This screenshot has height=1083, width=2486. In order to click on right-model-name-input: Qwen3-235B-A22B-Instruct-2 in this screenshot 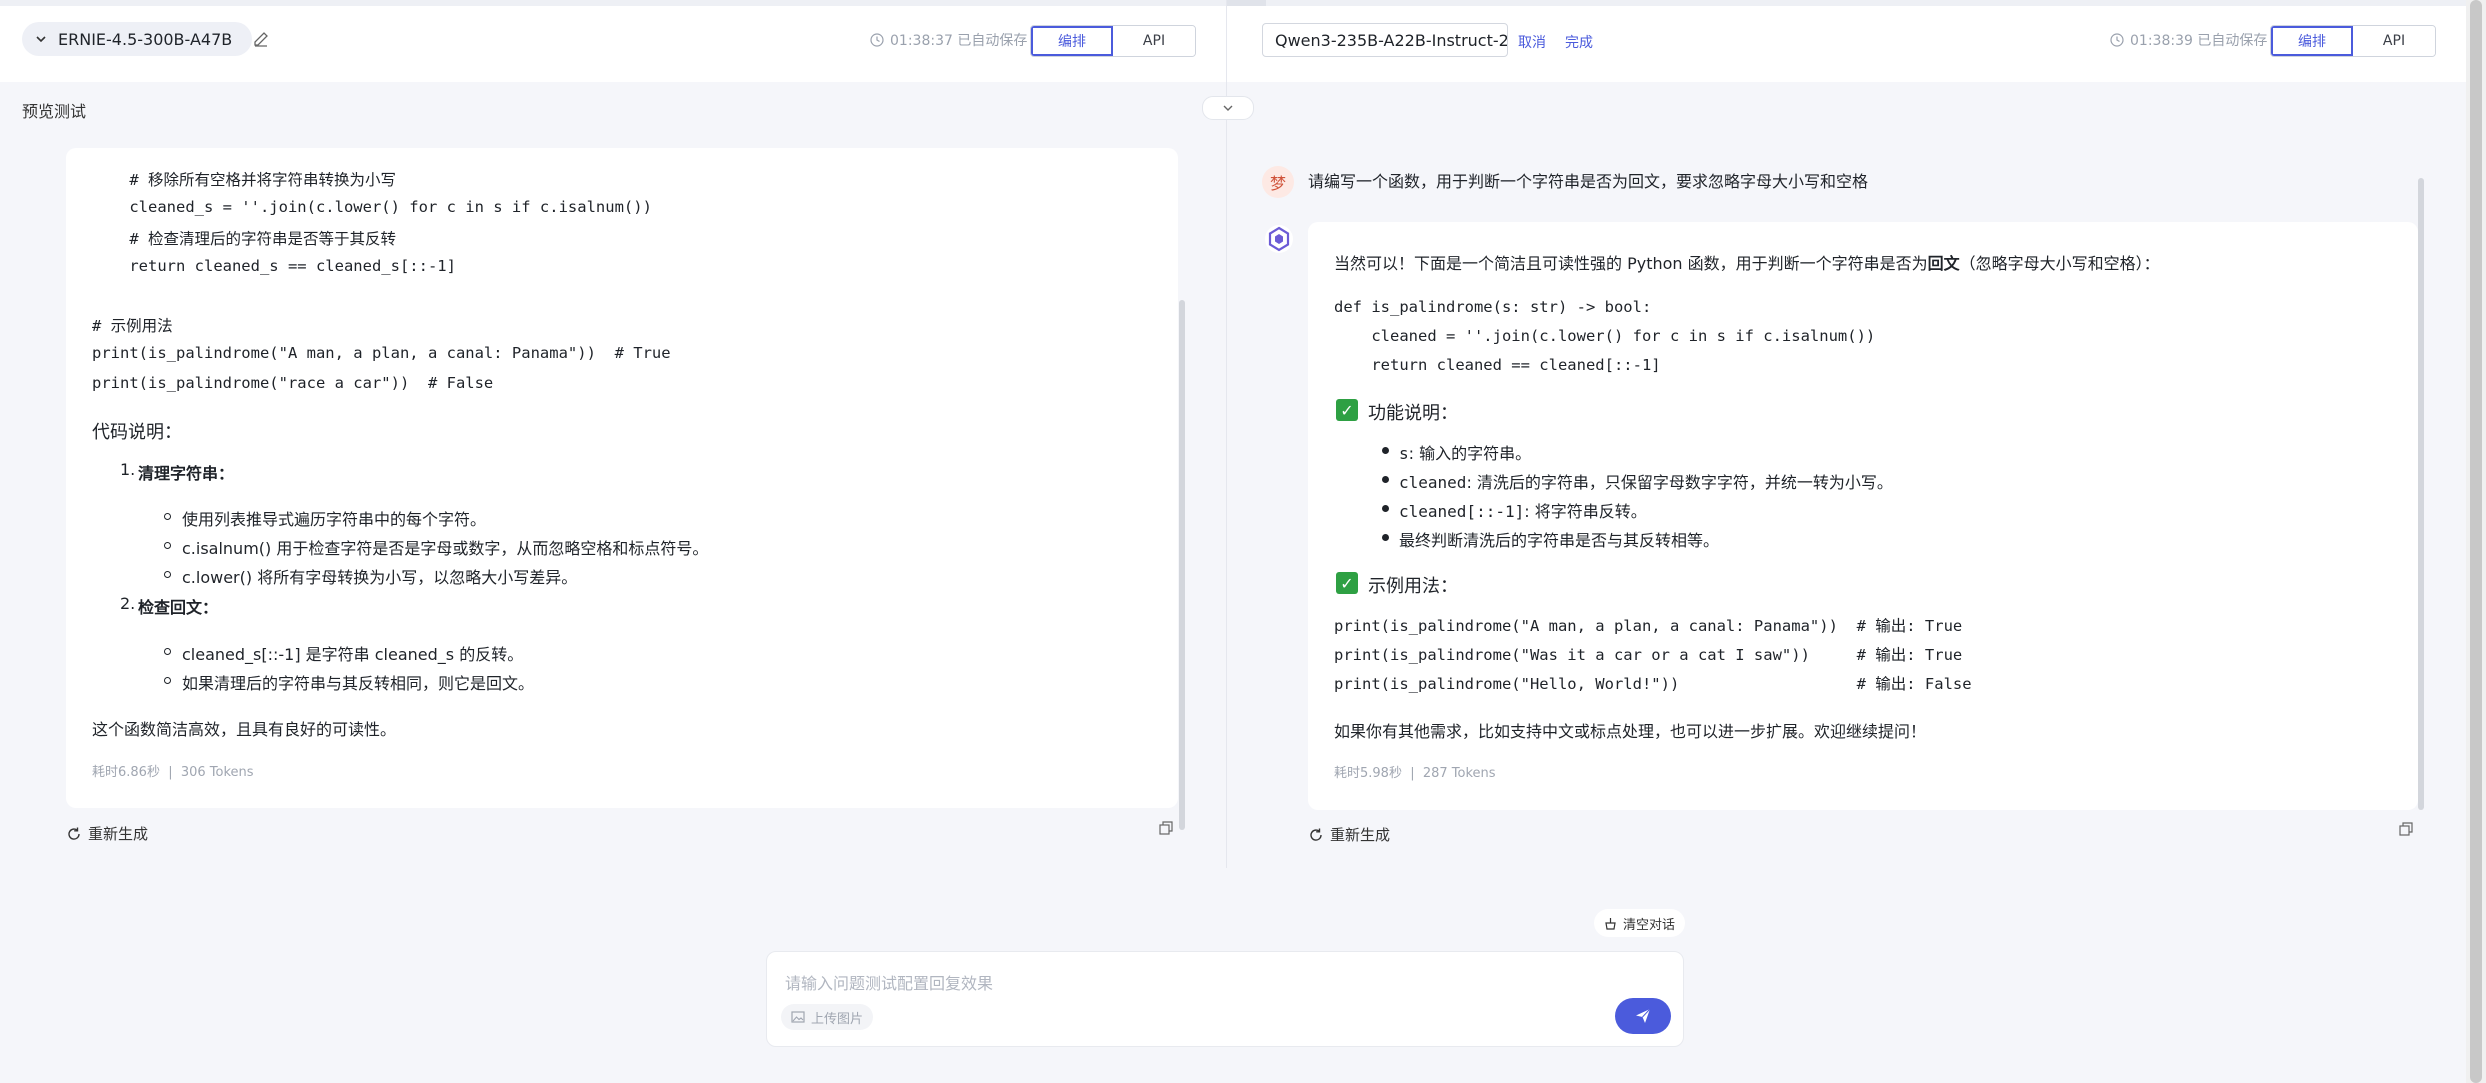, I will do `click(1385, 40)`.